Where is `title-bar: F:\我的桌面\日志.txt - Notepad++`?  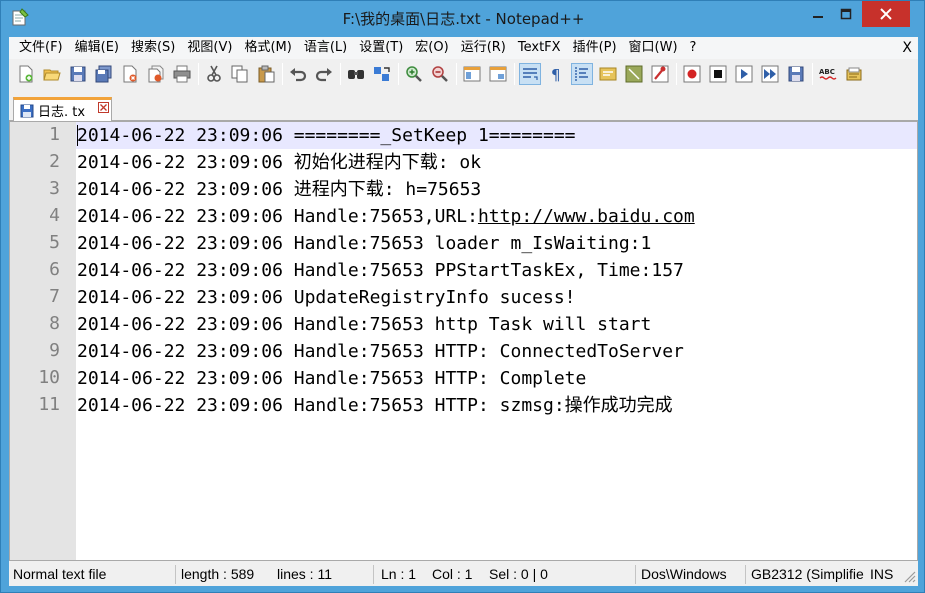 title-bar: F:\我的桌面\日志.txt - Notepad++ is located at coordinates (463, 19).